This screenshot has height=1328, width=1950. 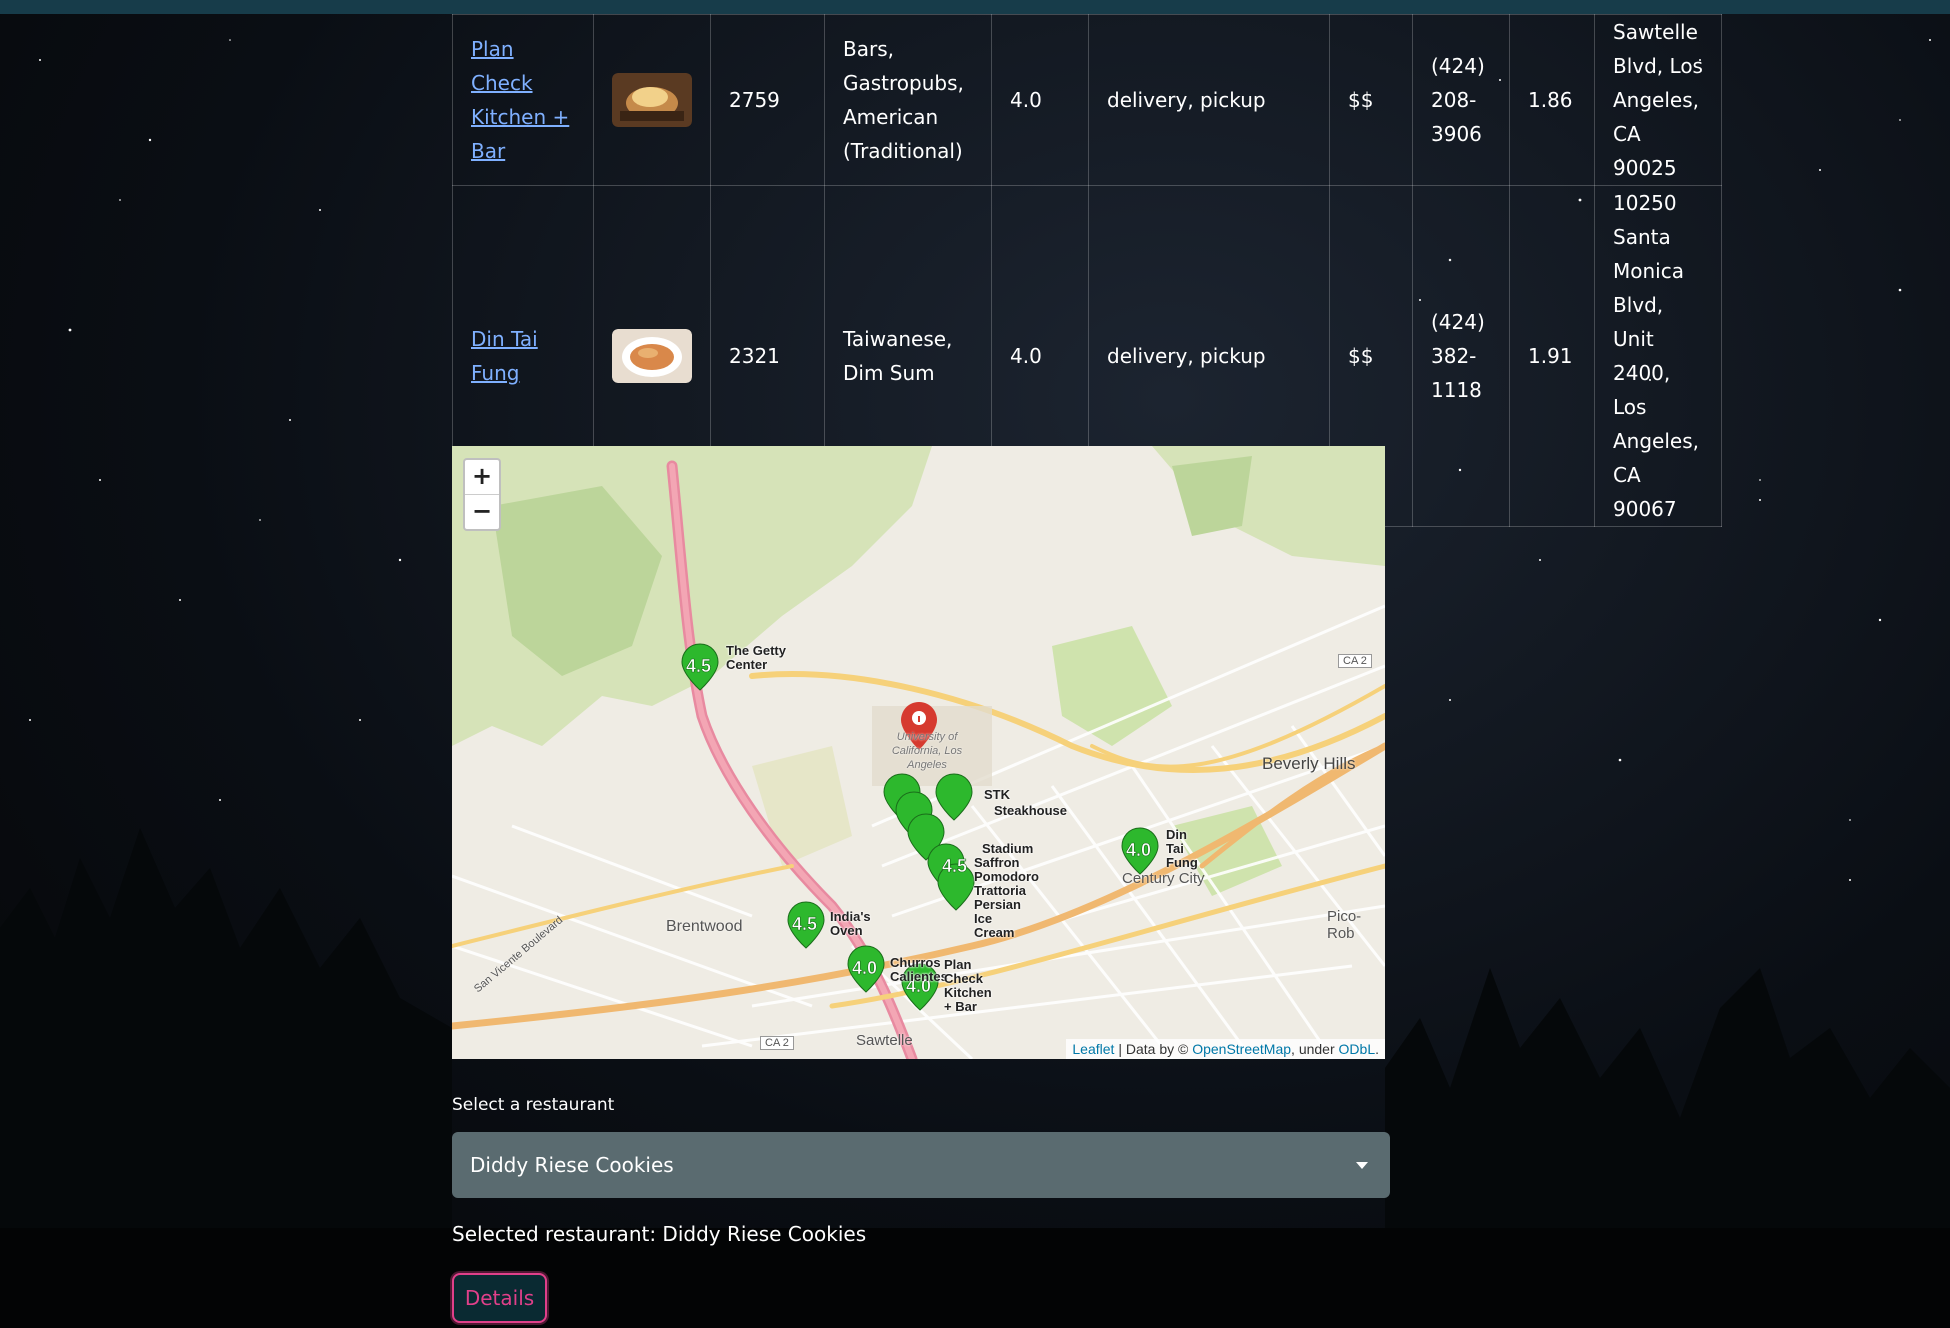 What do you see at coordinates (1209, 100) in the screenshot?
I see `transactions-cell: delivery, pickup` at bounding box center [1209, 100].